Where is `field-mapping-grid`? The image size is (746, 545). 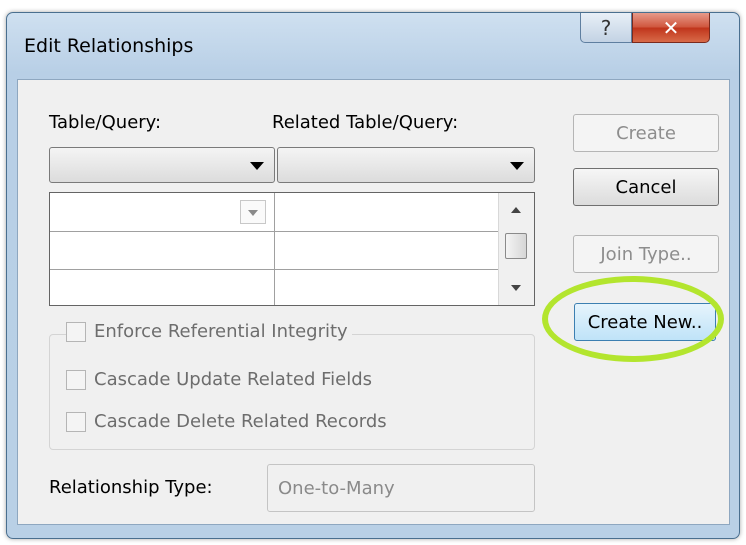 field-mapping-grid is located at coordinates (292, 249).